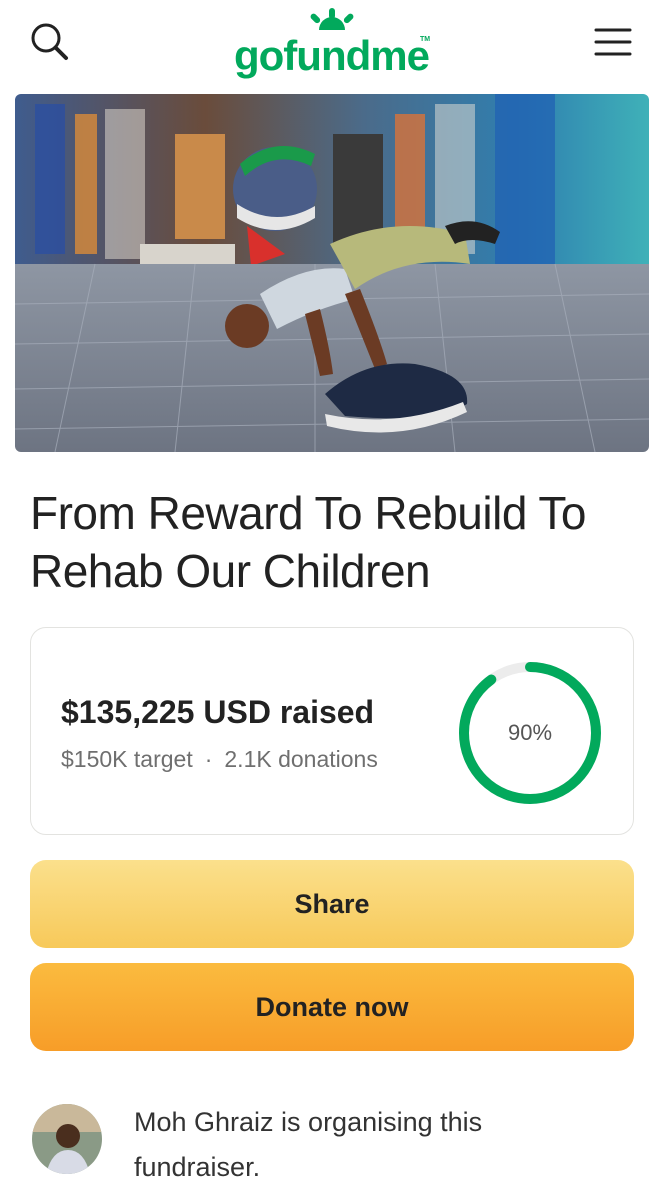 This screenshot has height=1200, width=664. Describe the element at coordinates (425, 39) in the screenshot. I see `logo-trademark: TM` at that location.